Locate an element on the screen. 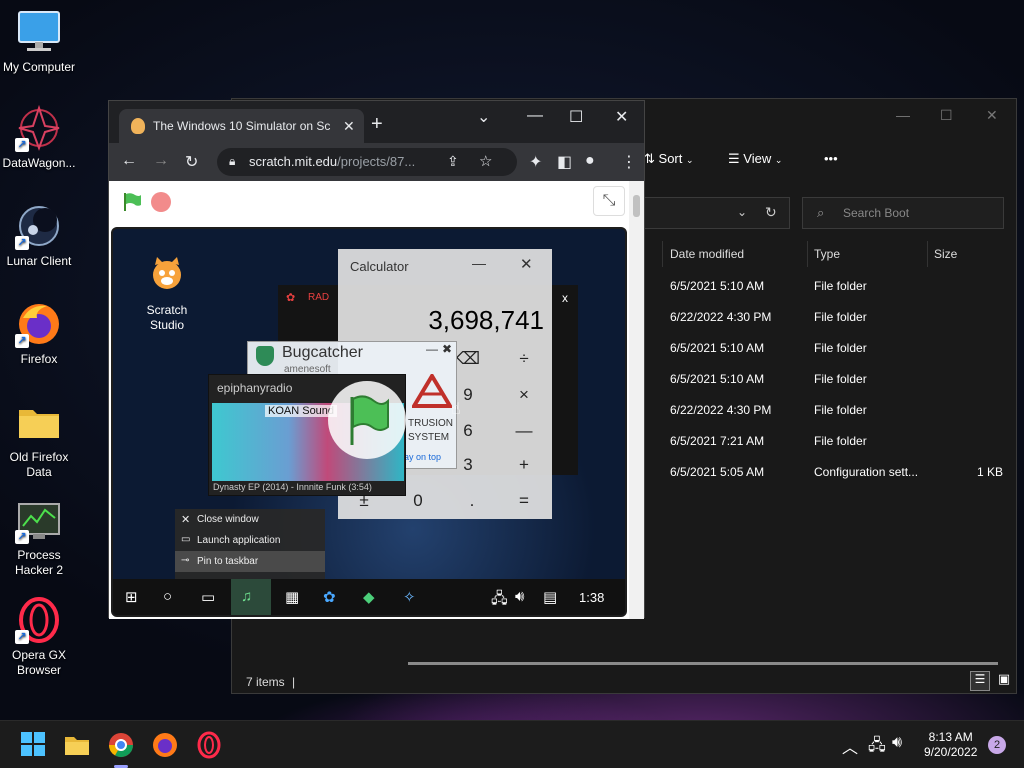 The image size is (1024, 768). radar-app-icon: ✿ is located at coordinates (329, 597).